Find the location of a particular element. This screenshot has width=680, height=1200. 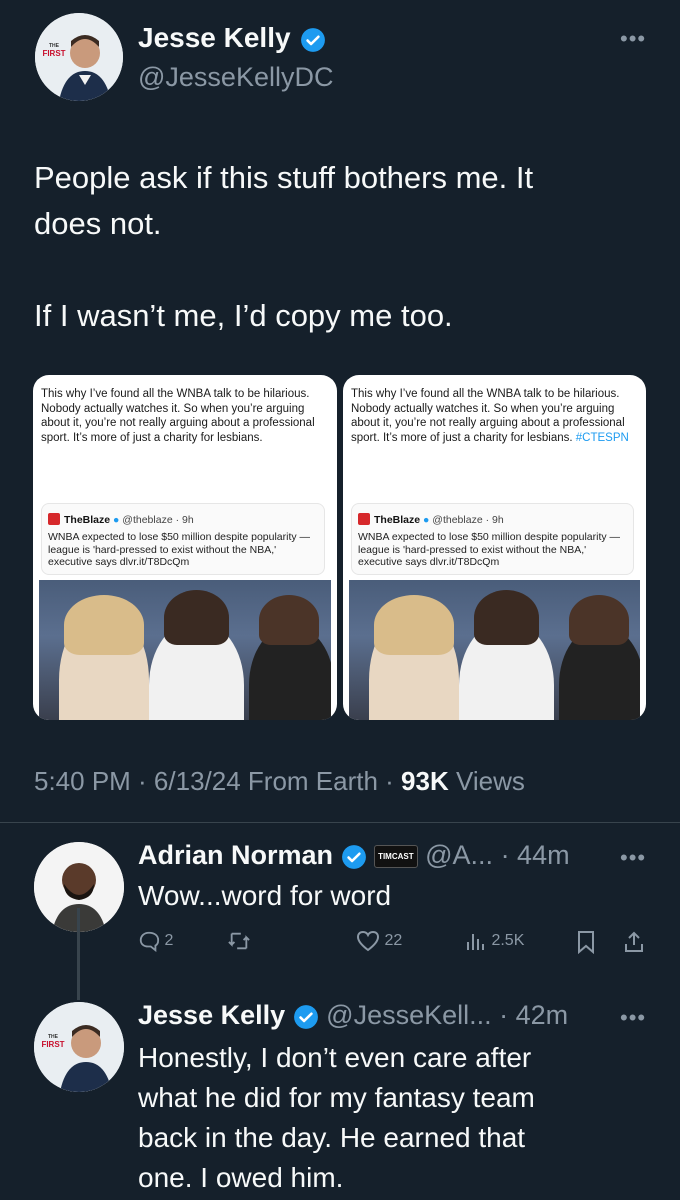

reply-handle-time: @A... · 44m is located at coordinates (497, 855).